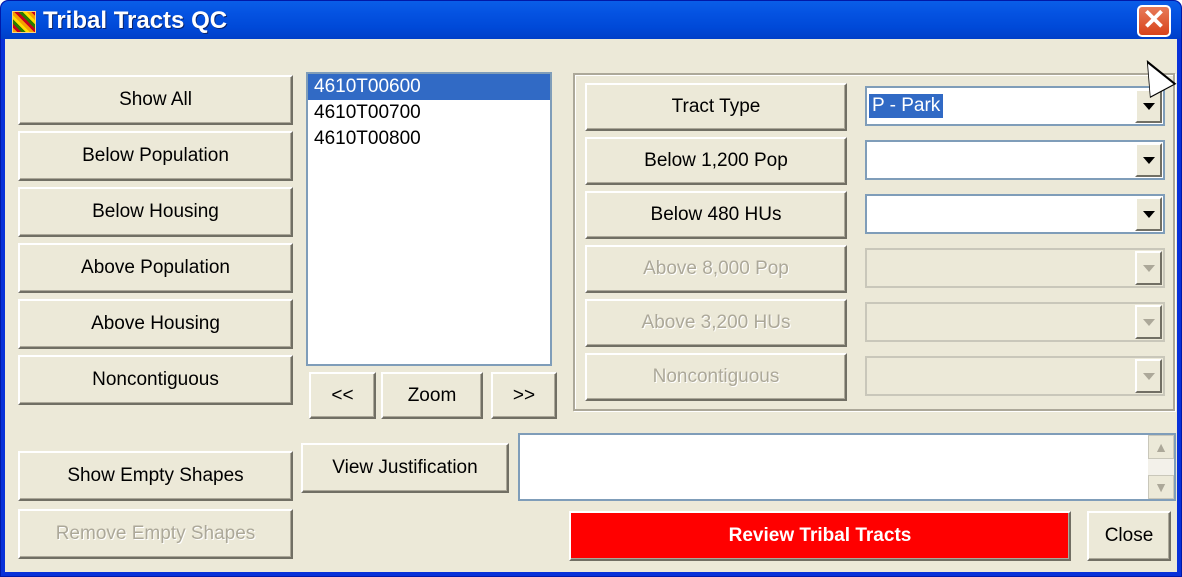 This screenshot has width=1182, height=577. Describe the element at coordinates (155, 100) in the screenshot. I see `show-all-button: Show All` at that location.